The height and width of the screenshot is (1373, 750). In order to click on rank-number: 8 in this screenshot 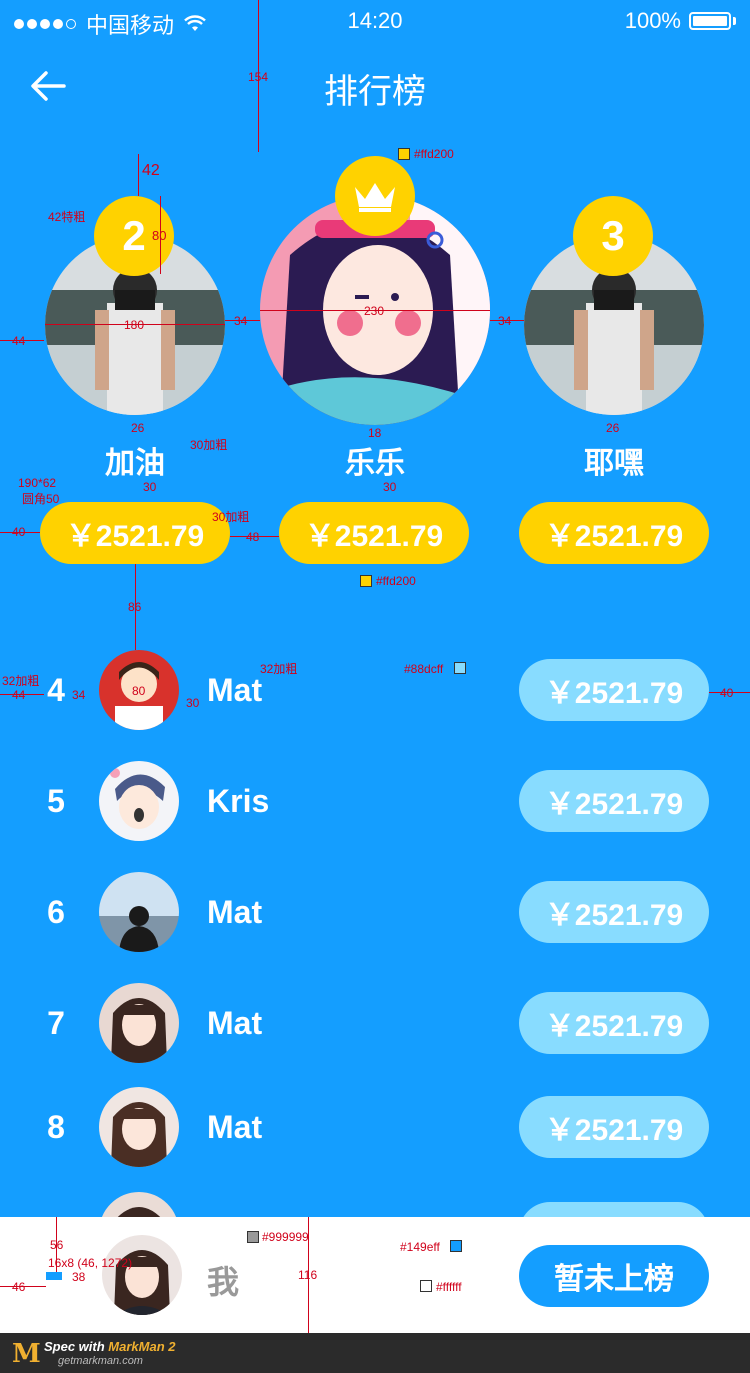, I will do `click(56, 1127)`.